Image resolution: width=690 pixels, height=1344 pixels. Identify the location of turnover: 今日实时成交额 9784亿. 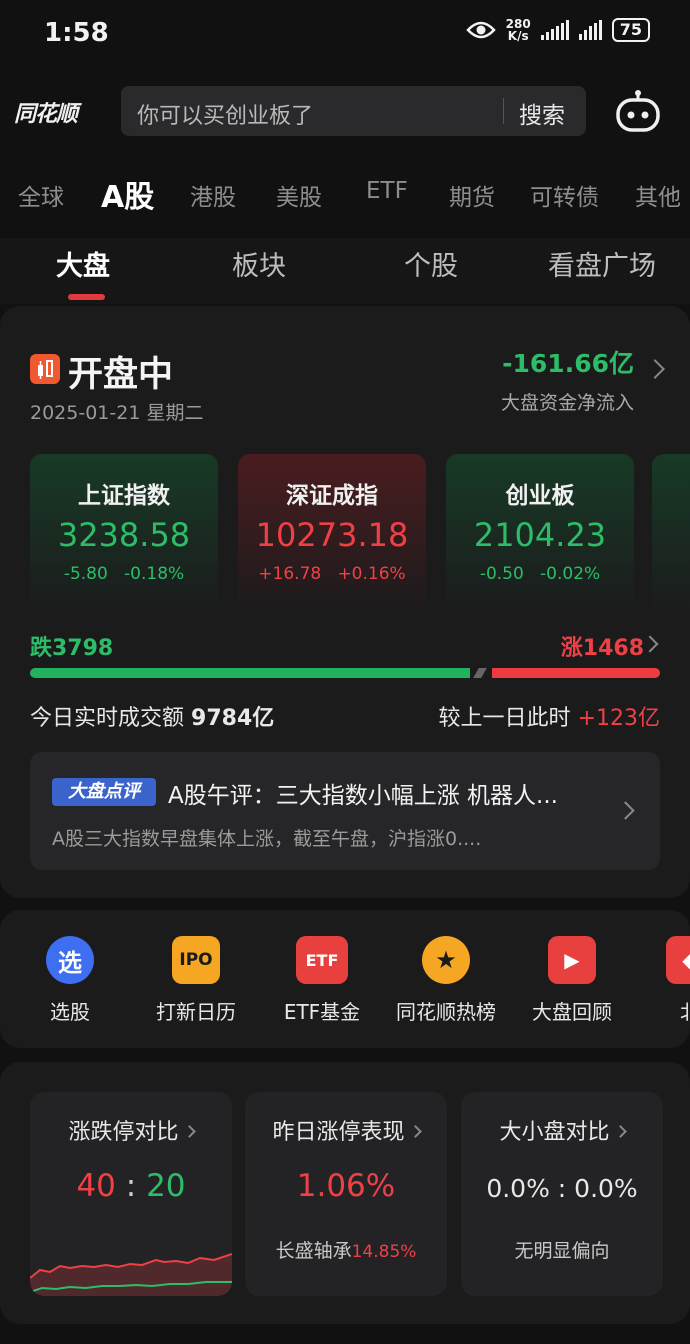
(152, 718).